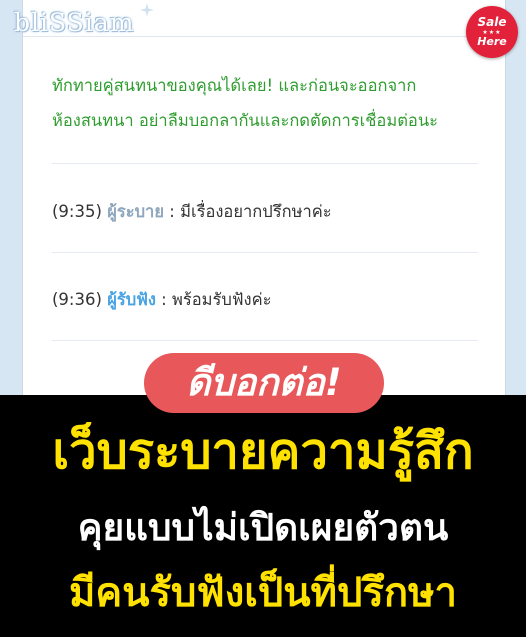 The width and height of the screenshot is (526, 637). I want to click on sale-badge-line1: Sale, so click(492, 22).